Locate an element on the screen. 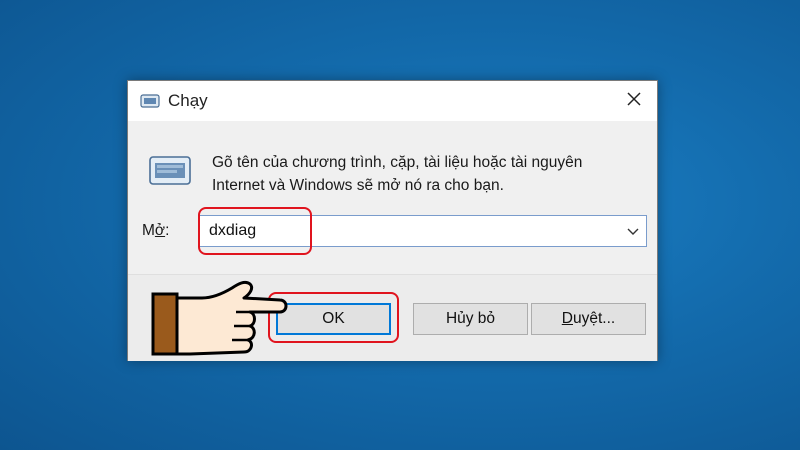 The image size is (800, 450). run-program-icon is located at coordinates (170, 170).